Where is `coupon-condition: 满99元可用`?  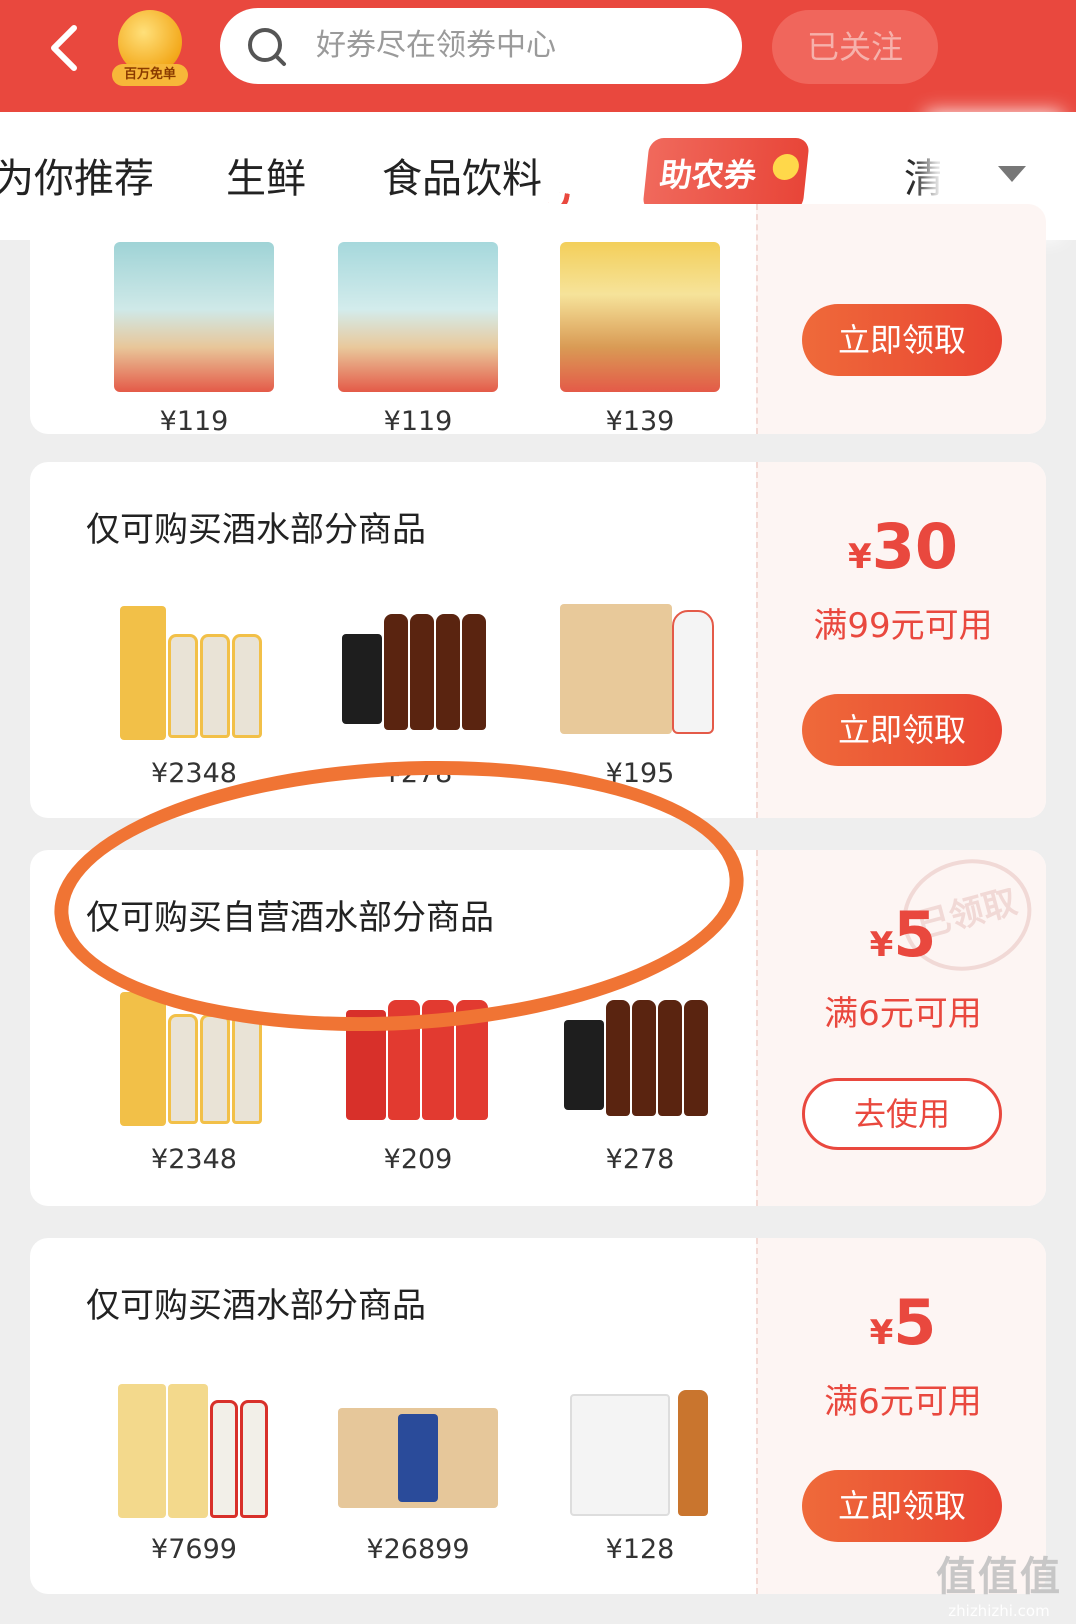
coupon-condition: 满99元可用 is located at coordinates (903, 626).